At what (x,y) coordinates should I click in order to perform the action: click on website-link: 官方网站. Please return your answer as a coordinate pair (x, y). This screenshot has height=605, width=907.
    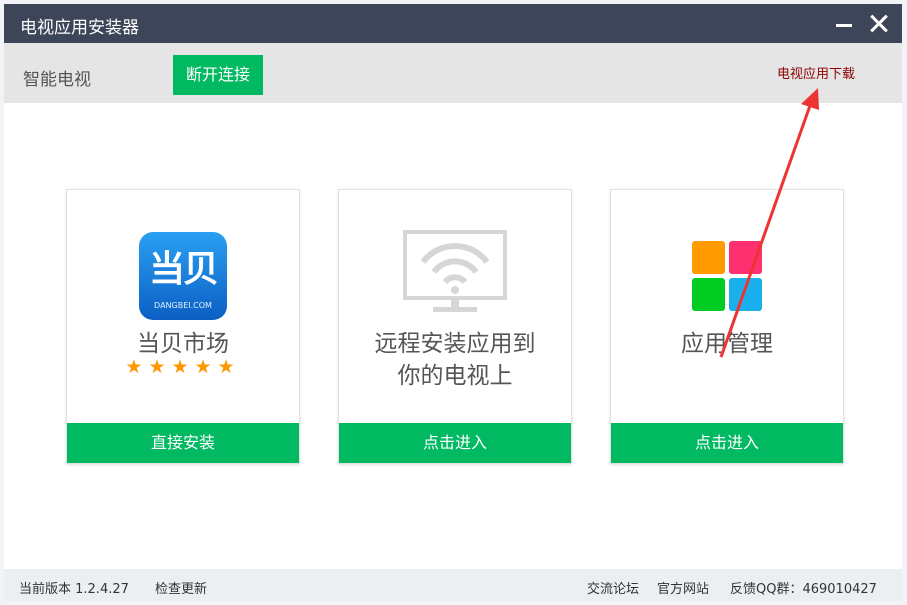
    Looking at the image, I should click on (683, 587).